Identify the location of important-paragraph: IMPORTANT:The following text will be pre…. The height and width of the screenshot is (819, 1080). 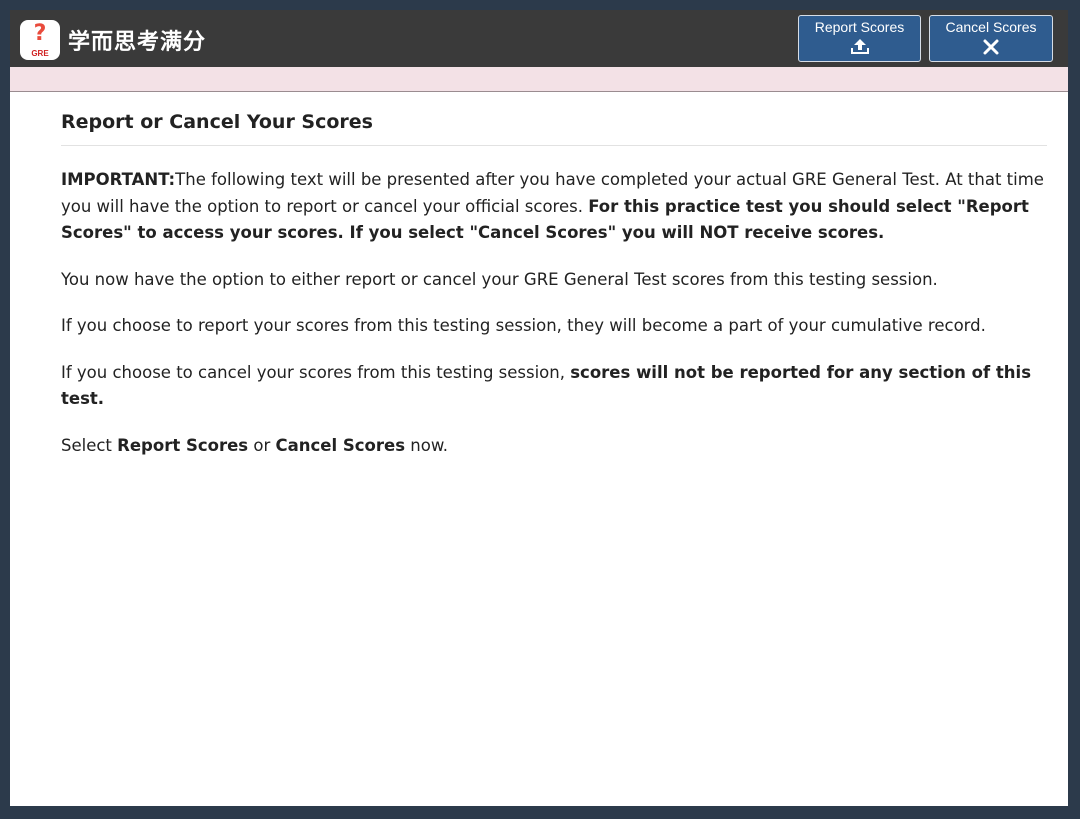
(554, 207).